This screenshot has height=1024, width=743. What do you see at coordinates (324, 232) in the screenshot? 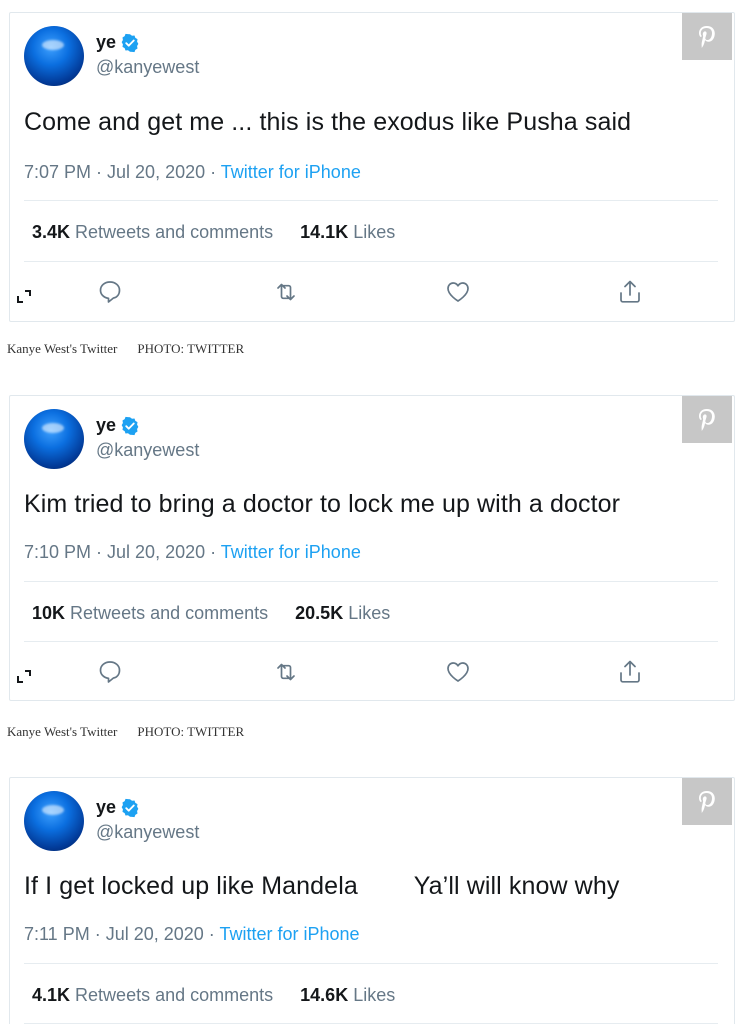
I see `like-count: 14.1K` at bounding box center [324, 232].